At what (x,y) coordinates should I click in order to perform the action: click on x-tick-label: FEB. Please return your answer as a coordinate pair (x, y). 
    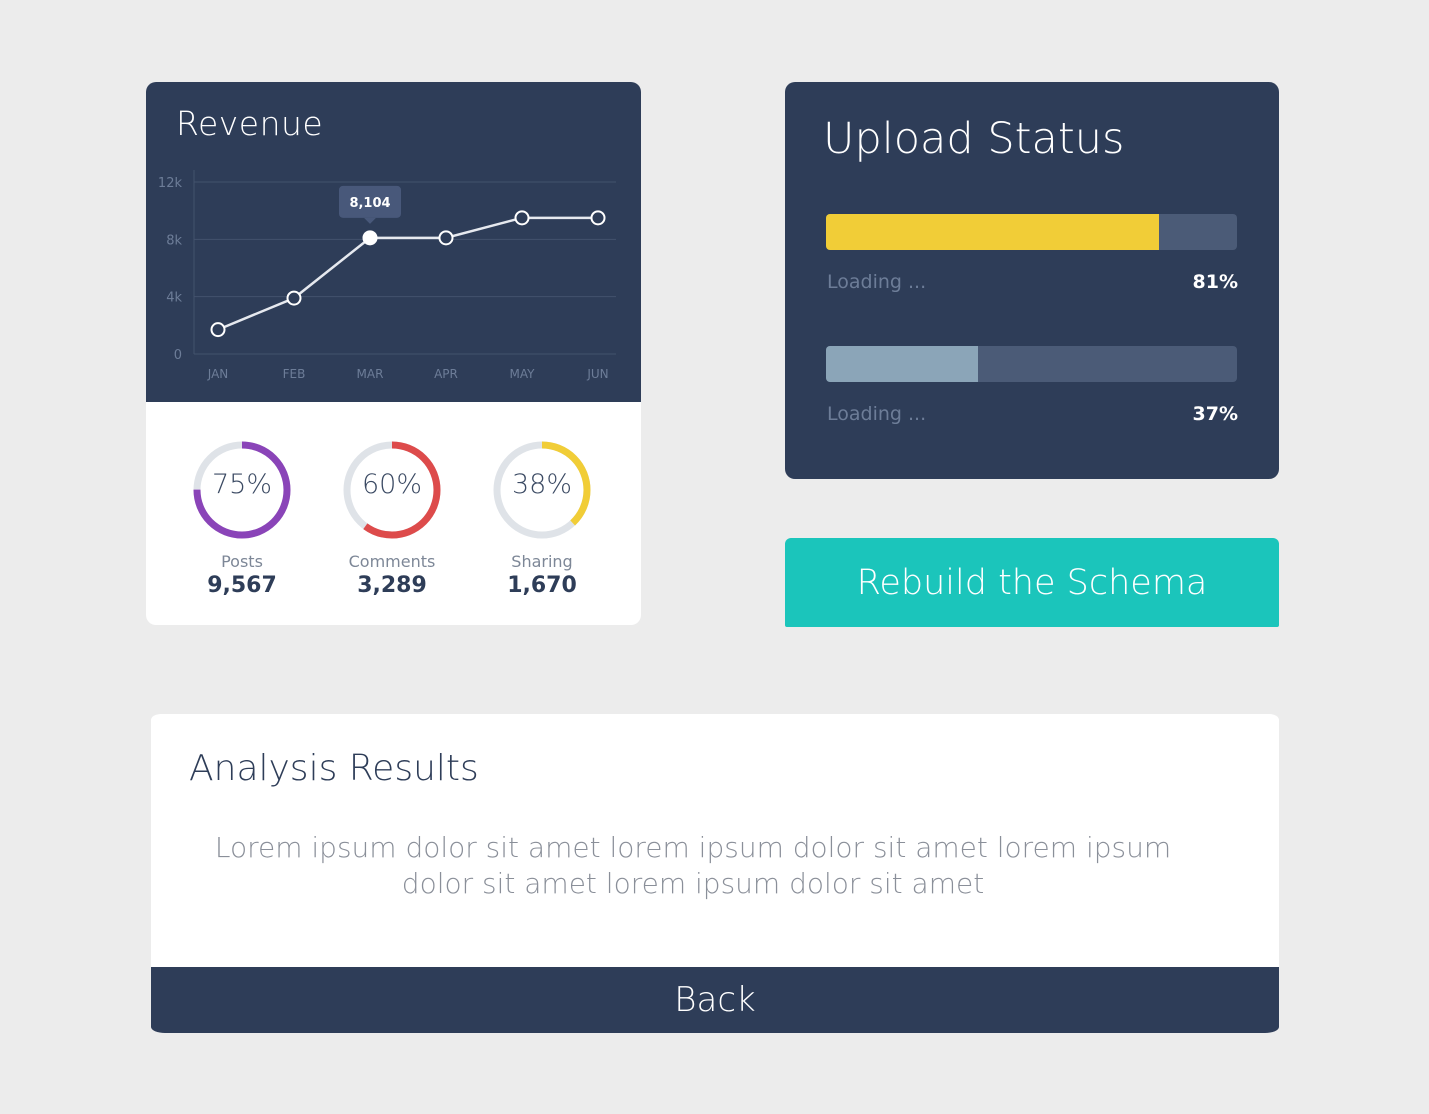
    Looking at the image, I should click on (294, 374).